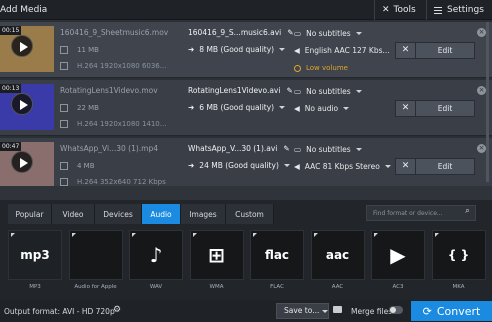 This screenshot has width=492, height=322. I want to click on format-label: WAV, so click(156, 287).